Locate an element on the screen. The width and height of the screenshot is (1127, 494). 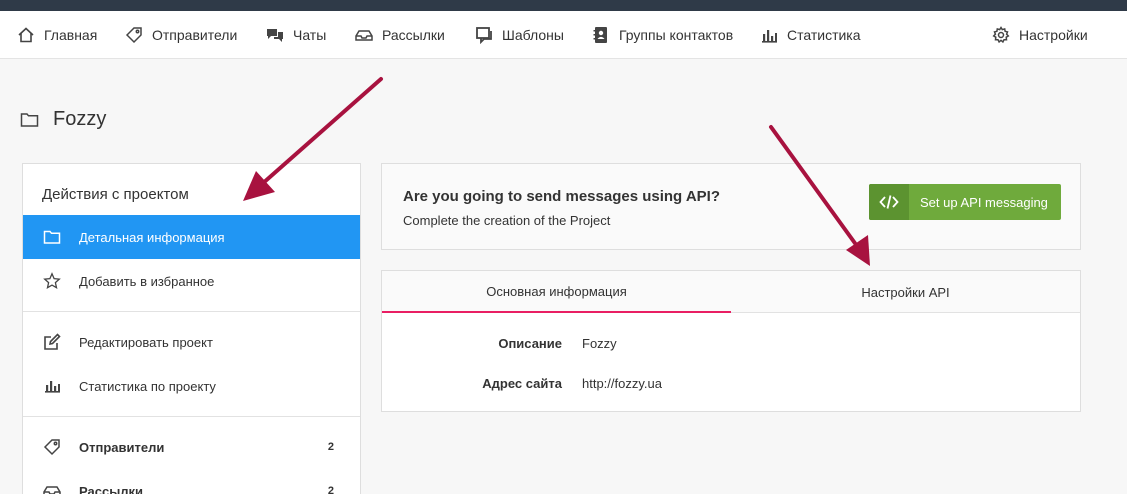
setup-api-button: Set up API messaging is located at coordinates (965, 202).